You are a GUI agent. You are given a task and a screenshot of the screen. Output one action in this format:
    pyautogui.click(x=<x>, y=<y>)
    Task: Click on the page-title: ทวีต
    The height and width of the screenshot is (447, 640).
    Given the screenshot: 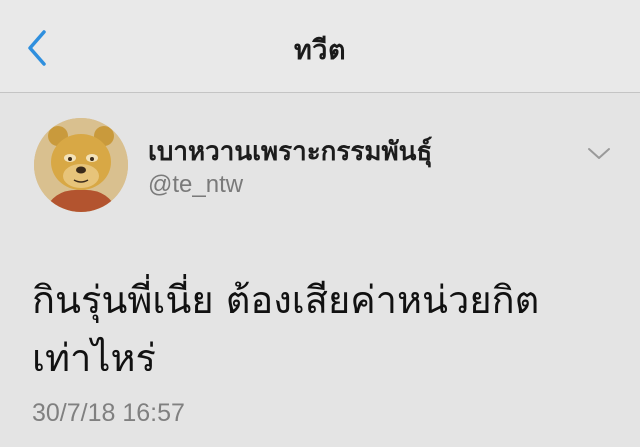 What is the action you would take?
    pyautogui.click(x=320, y=50)
    